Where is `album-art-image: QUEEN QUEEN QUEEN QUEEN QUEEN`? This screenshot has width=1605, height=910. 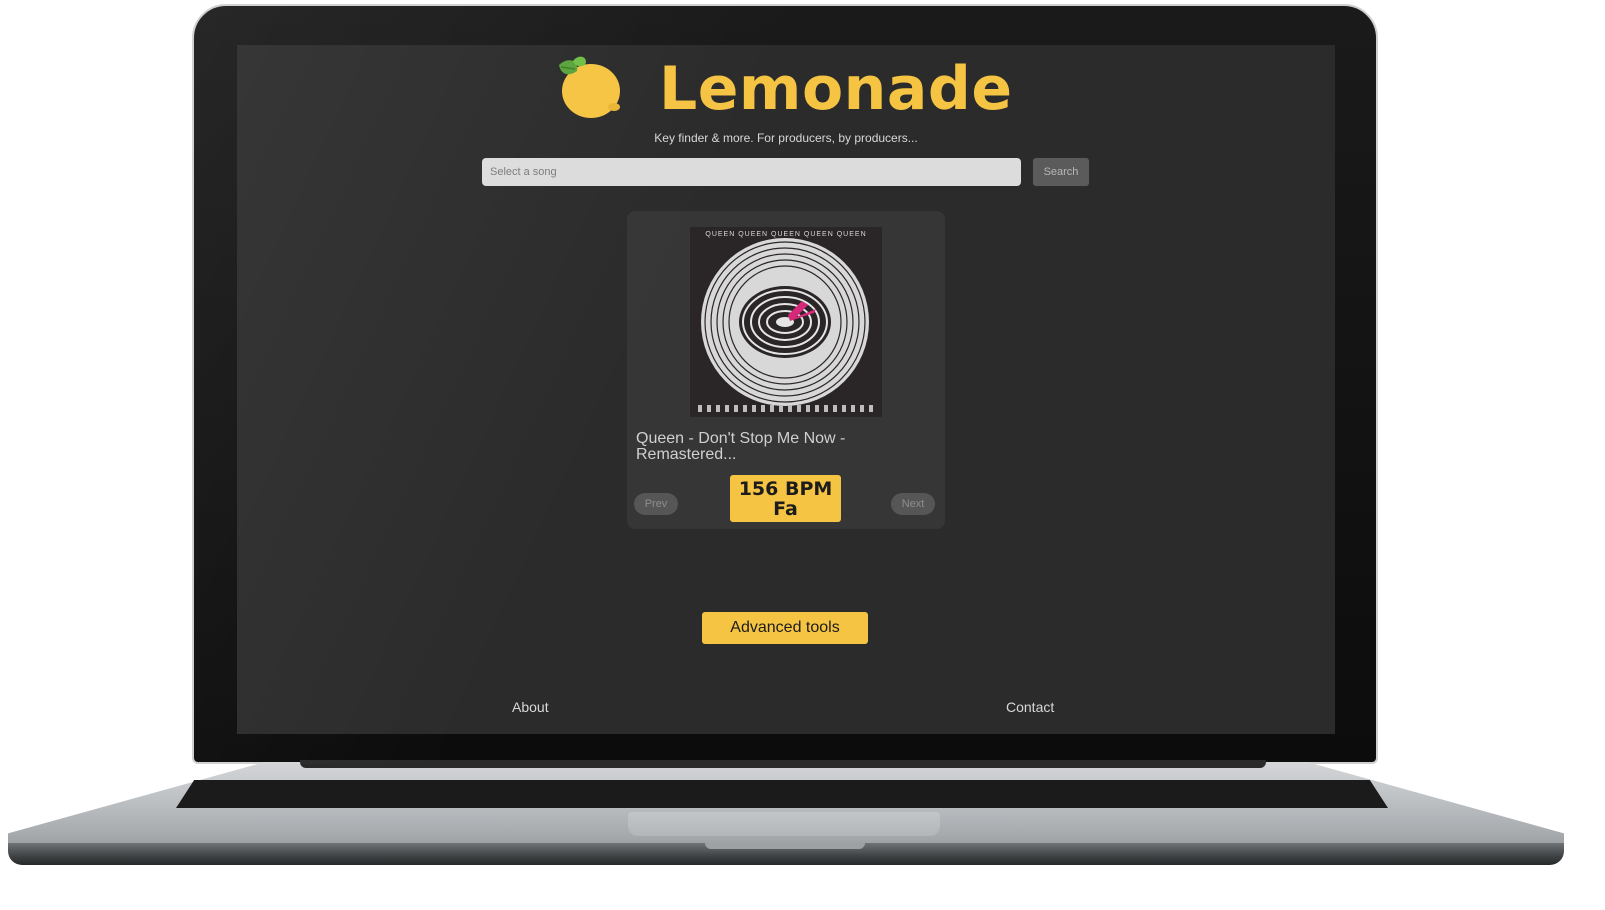 album-art-image: QUEEN QUEEN QUEEN QUEEN QUEEN is located at coordinates (786, 322).